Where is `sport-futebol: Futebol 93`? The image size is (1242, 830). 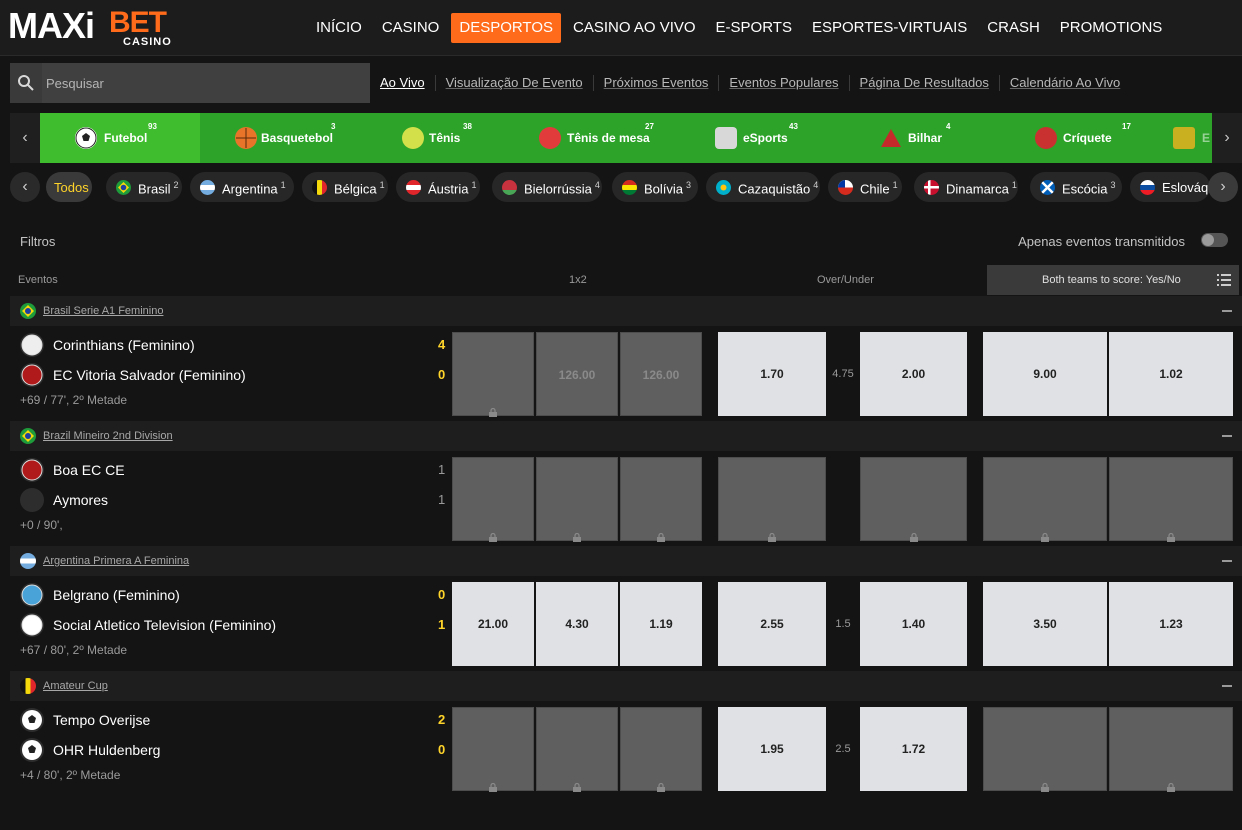 sport-futebol: Futebol 93 is located at coordinates (120, 138).